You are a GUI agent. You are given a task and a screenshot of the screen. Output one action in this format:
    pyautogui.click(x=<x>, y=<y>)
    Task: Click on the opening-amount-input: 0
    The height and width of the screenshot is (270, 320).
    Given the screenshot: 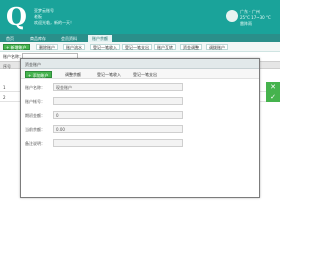 What is the action you would take?
    pyautogui.click(x=118, y=115)
    